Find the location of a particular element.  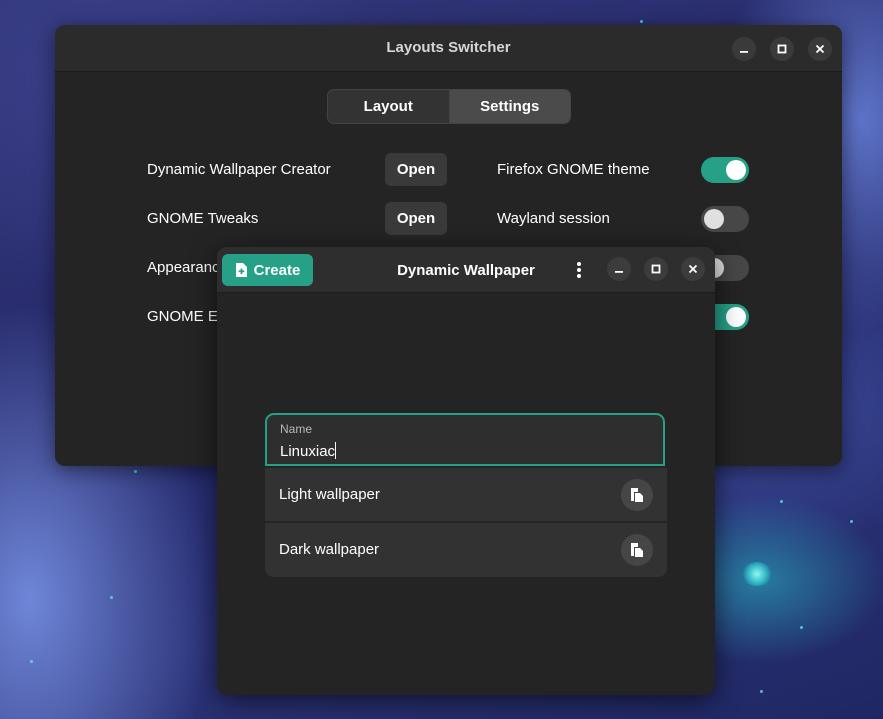

choose-light-wallpaper-button is located at coordinates (637, 495).